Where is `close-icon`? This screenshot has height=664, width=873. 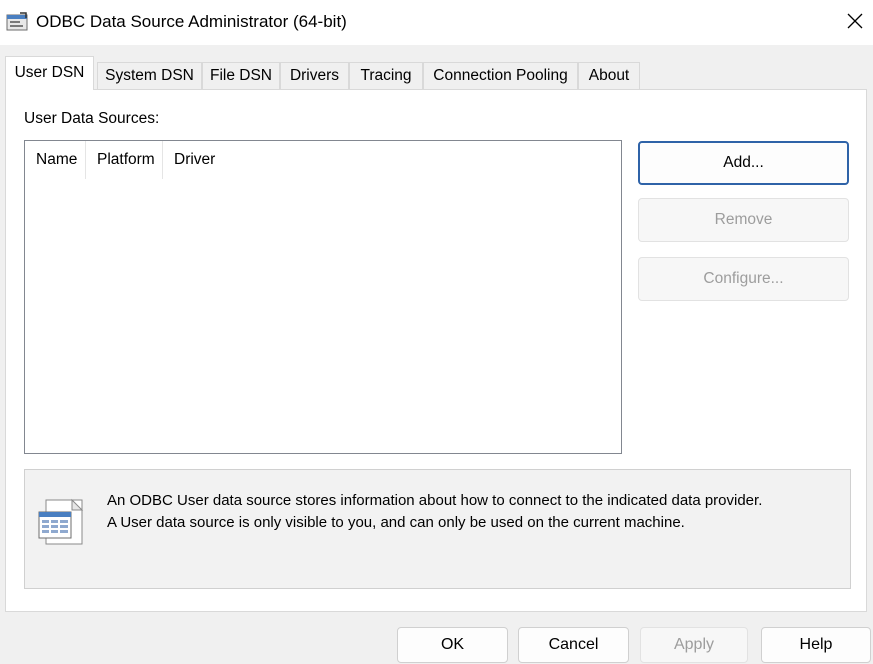 close-icon is located at coordinates (855, 23).